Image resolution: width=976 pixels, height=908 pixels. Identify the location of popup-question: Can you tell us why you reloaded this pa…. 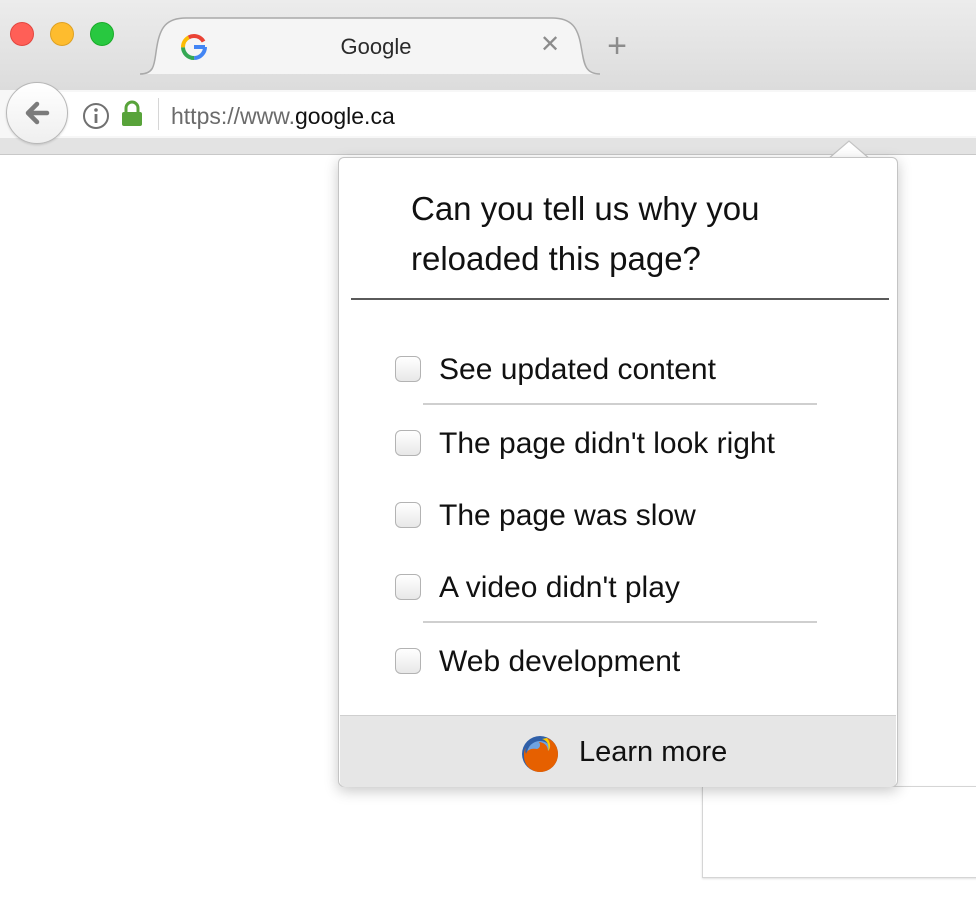
(585, 233).